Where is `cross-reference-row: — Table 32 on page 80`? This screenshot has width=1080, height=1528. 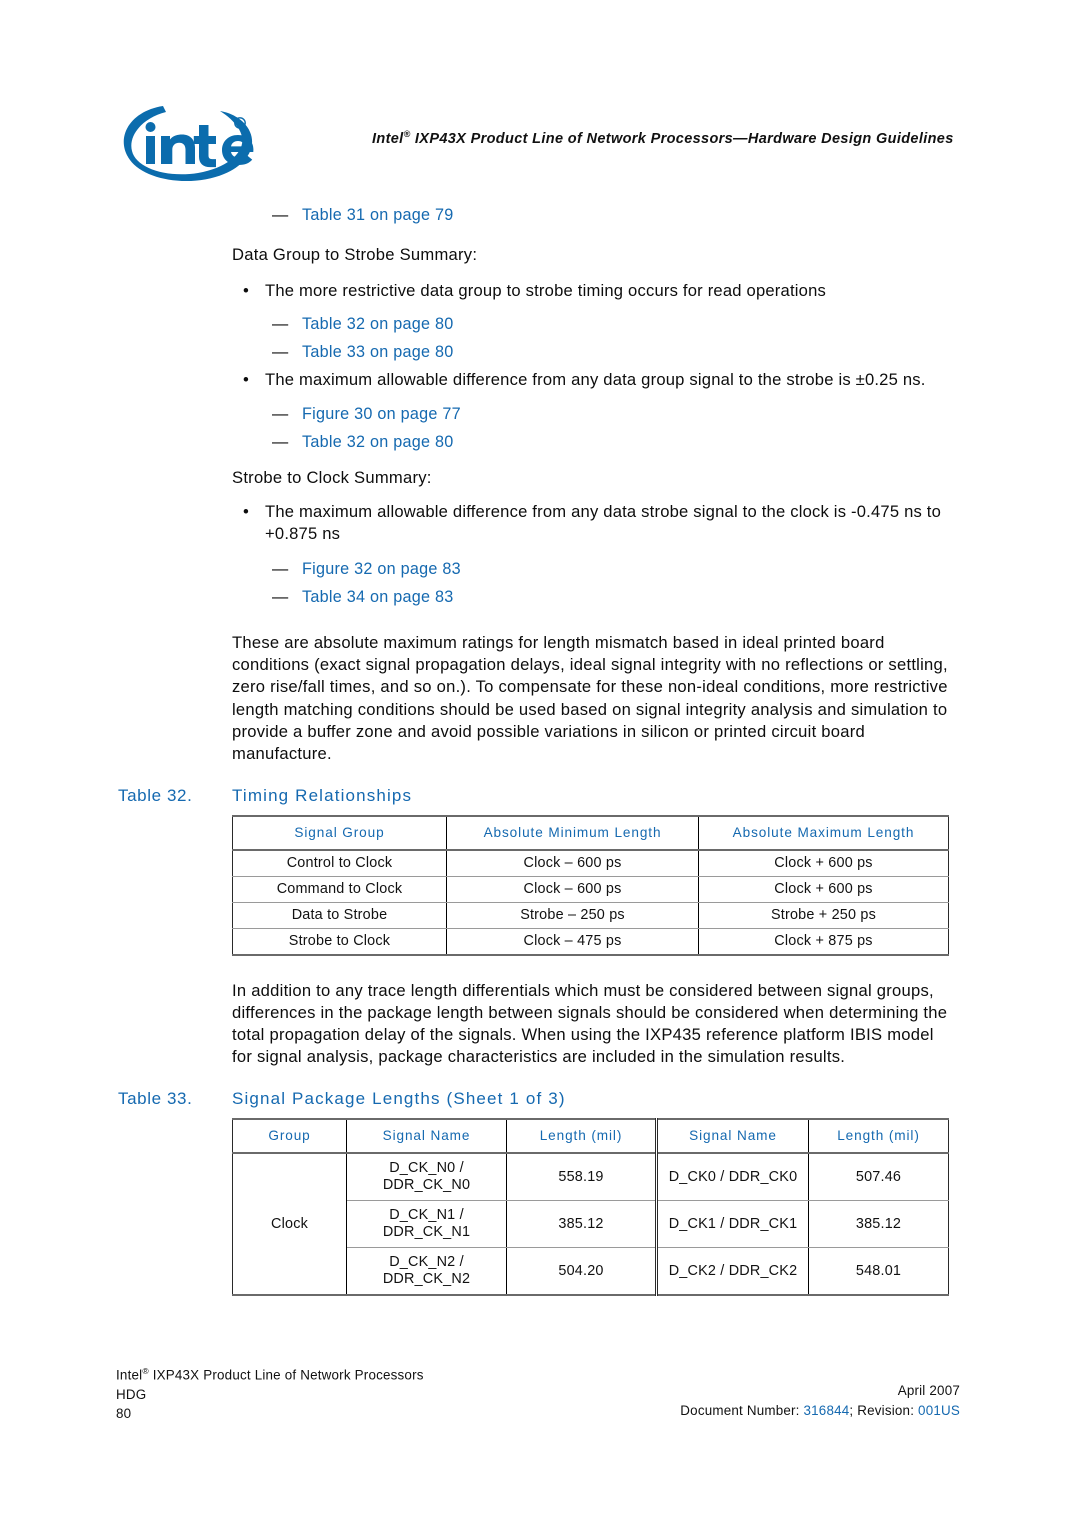
cross-reference-row: — Table 32 on page 80 is located at coordinates (540, 324).